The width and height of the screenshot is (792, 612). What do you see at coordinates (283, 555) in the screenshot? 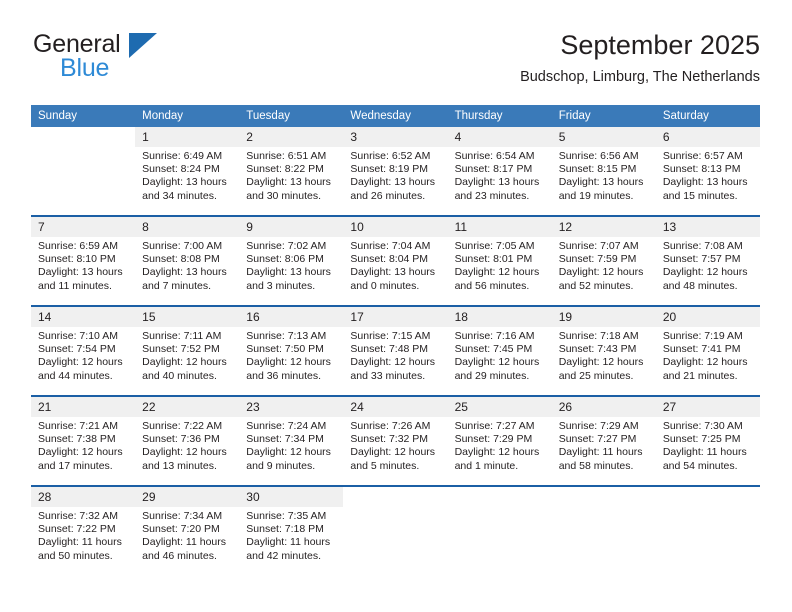
I see `day-daylight-text: and 42 minutes.` at bounding box center [283, 555].